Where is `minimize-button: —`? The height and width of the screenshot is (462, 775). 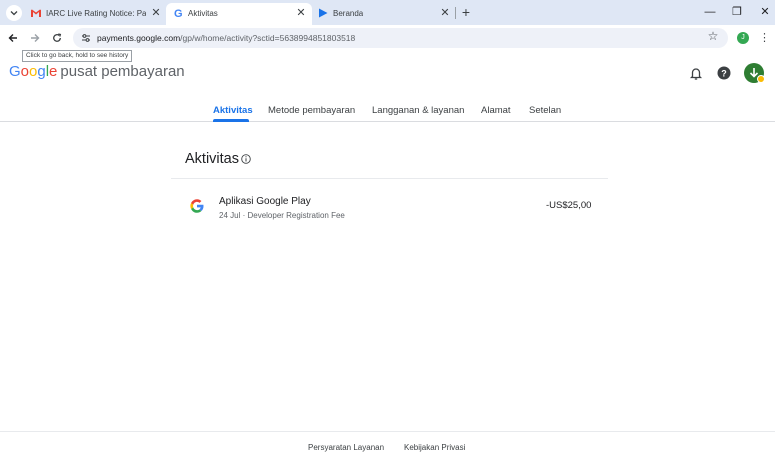
minimize-button: — is located at coordinates (710, 12).